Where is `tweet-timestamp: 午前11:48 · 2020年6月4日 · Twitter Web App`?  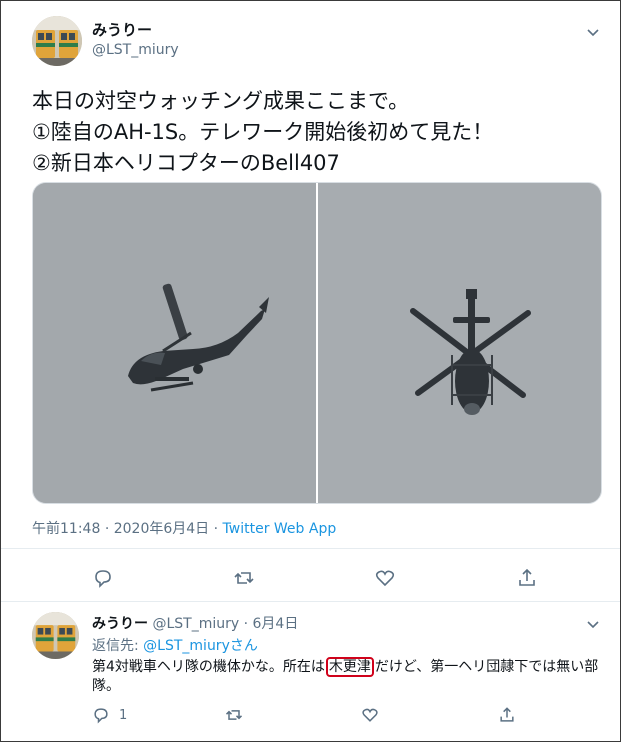 tweet-timestamp: 午前11:48 · 2020年6月4日 · Twitter Web App is located at coordinates (184, 528).